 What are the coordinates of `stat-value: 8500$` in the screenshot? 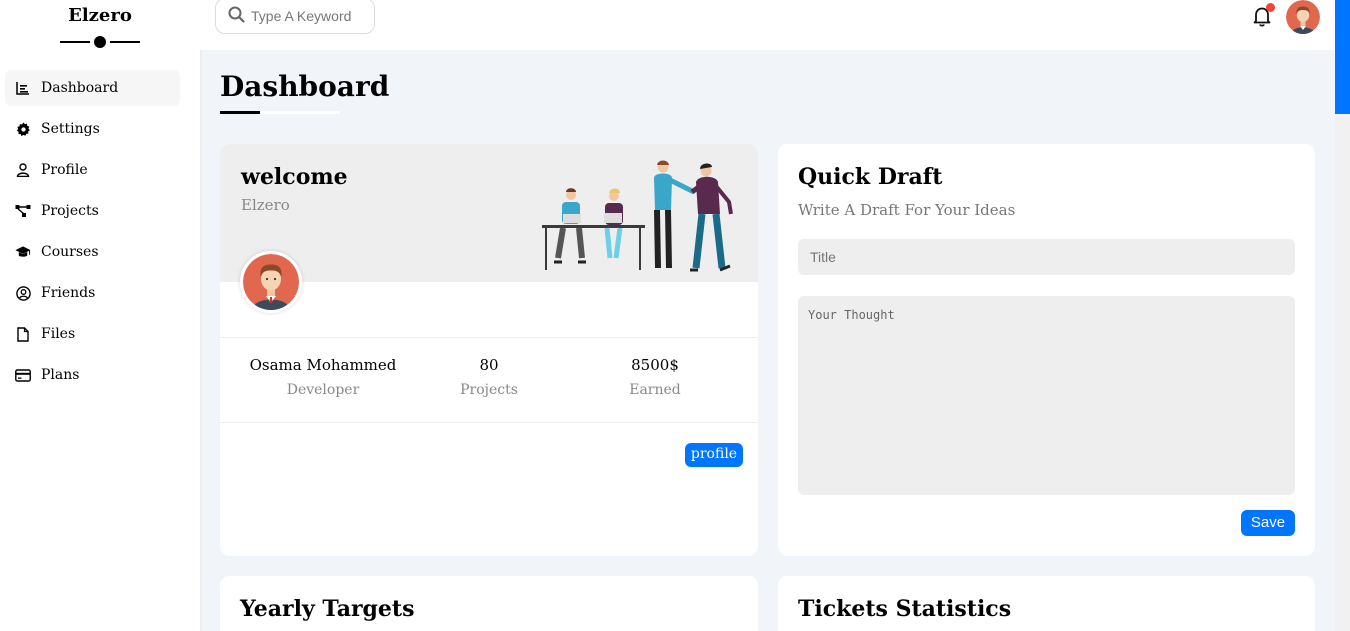 It's located at (655, 365).